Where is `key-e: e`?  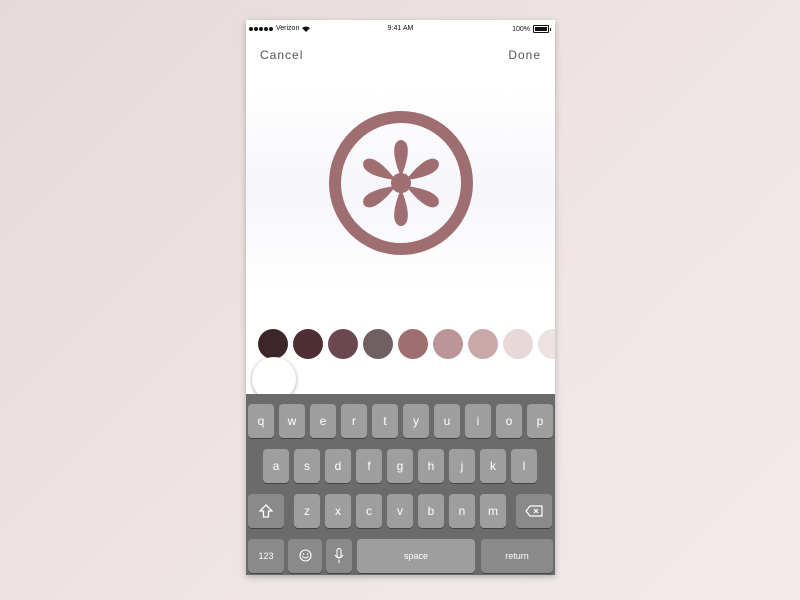
key-e: e is located at coordinates (323, 421).